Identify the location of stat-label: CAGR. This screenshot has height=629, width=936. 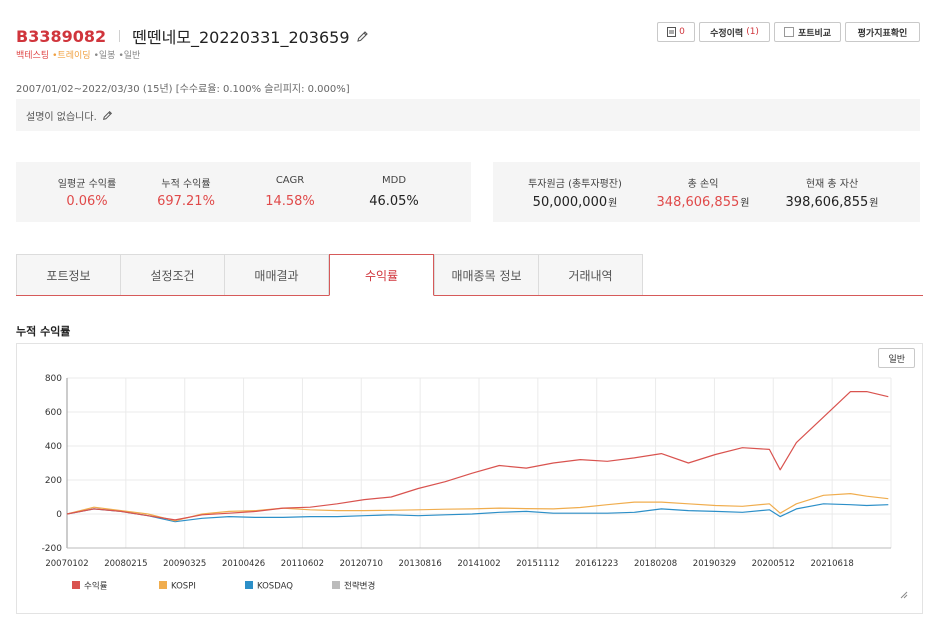
(290, 180).